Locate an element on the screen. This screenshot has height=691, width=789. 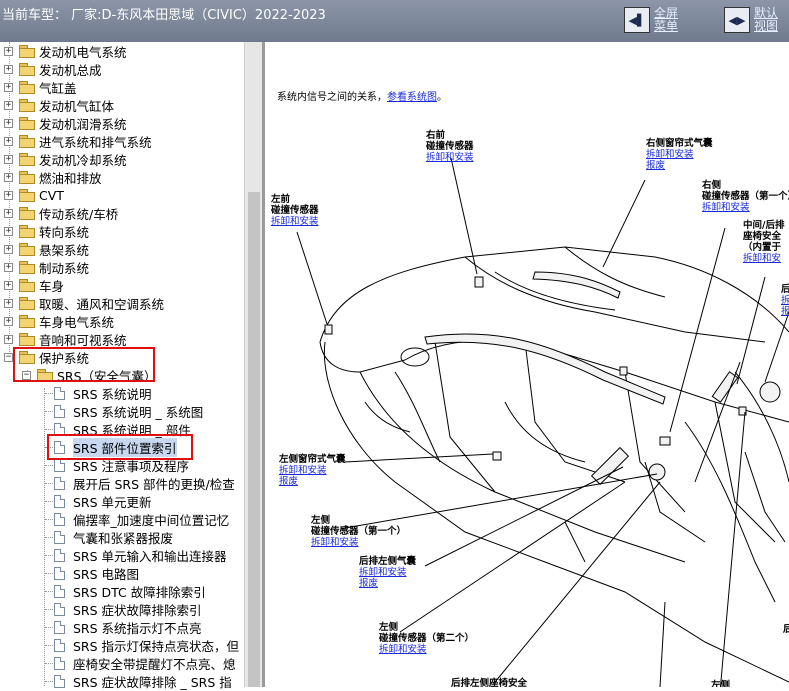
scrollbar-thumb is located at coordinates (254, 439).